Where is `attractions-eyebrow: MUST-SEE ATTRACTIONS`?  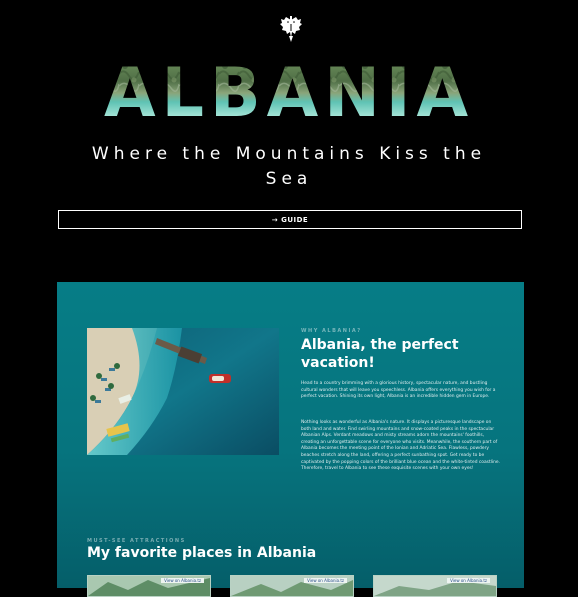
attractions-eyebrow: MUST-SEE ATTRACTIONS is located at coordinates (136, 541).